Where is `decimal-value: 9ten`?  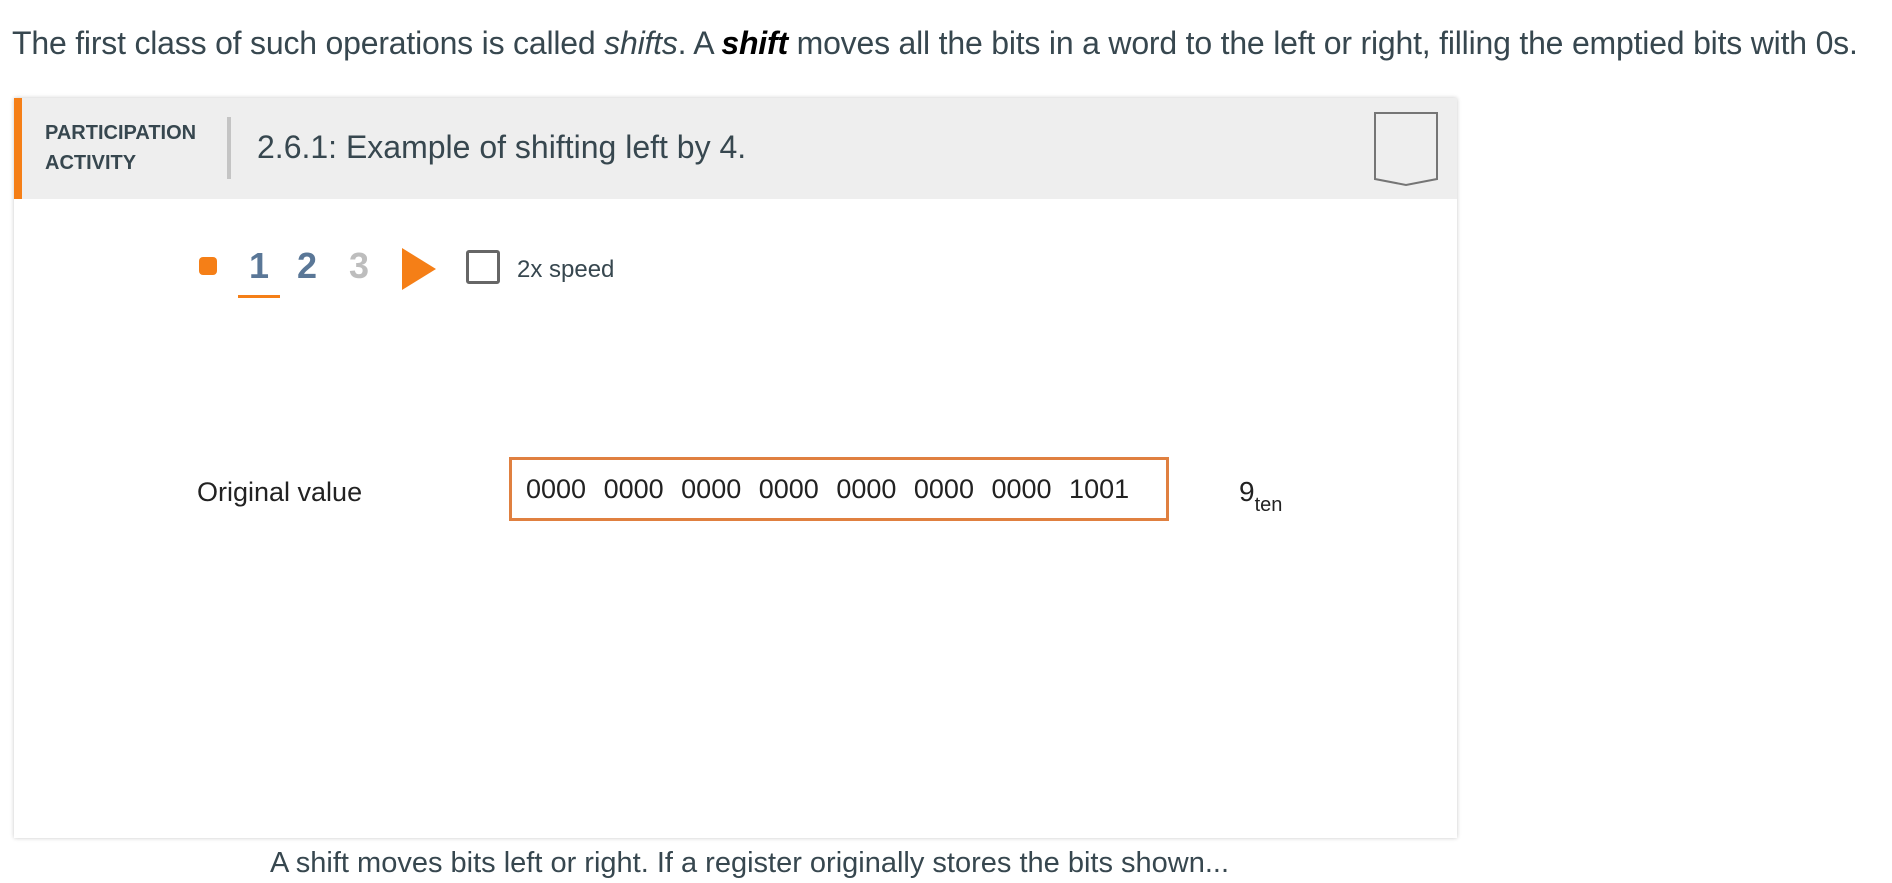
decimal-value: 9ten is located at coordinates (1260, 498).